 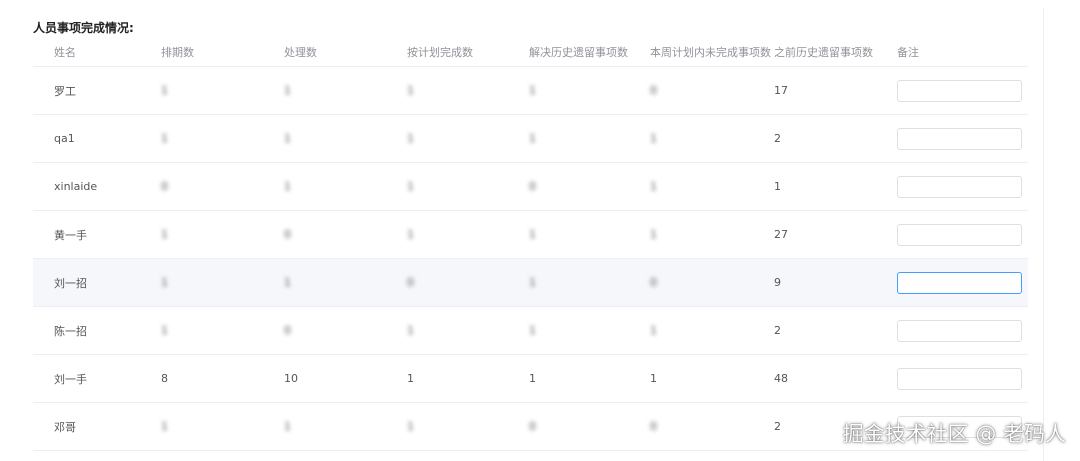 I want to click on cell-name: 刘一手, so click(x=70, y=379).